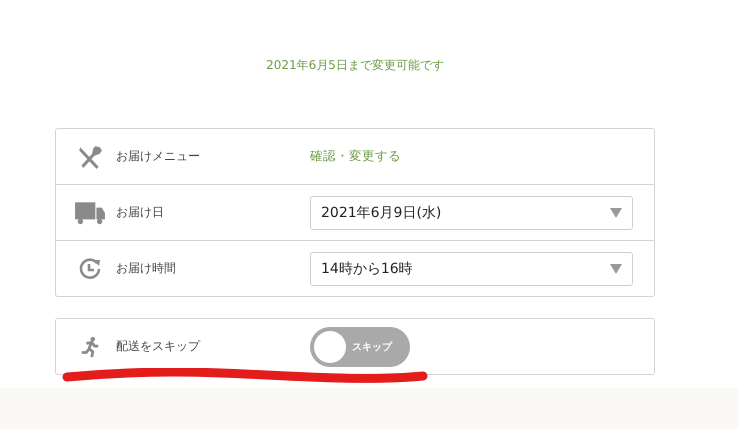  Describe the element at coordinates (471, 269) in the screenshot. I see `dropdown-field: 14時から16時` at that location.